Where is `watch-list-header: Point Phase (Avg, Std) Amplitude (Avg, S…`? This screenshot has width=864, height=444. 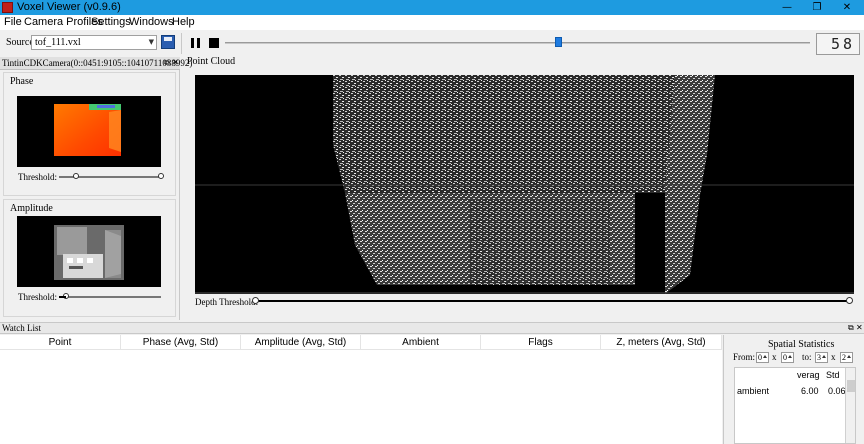 watch-list-header: Point Phase (Avg, Std) Amplitude (Avg, S… is located at coordinates (361, 342).